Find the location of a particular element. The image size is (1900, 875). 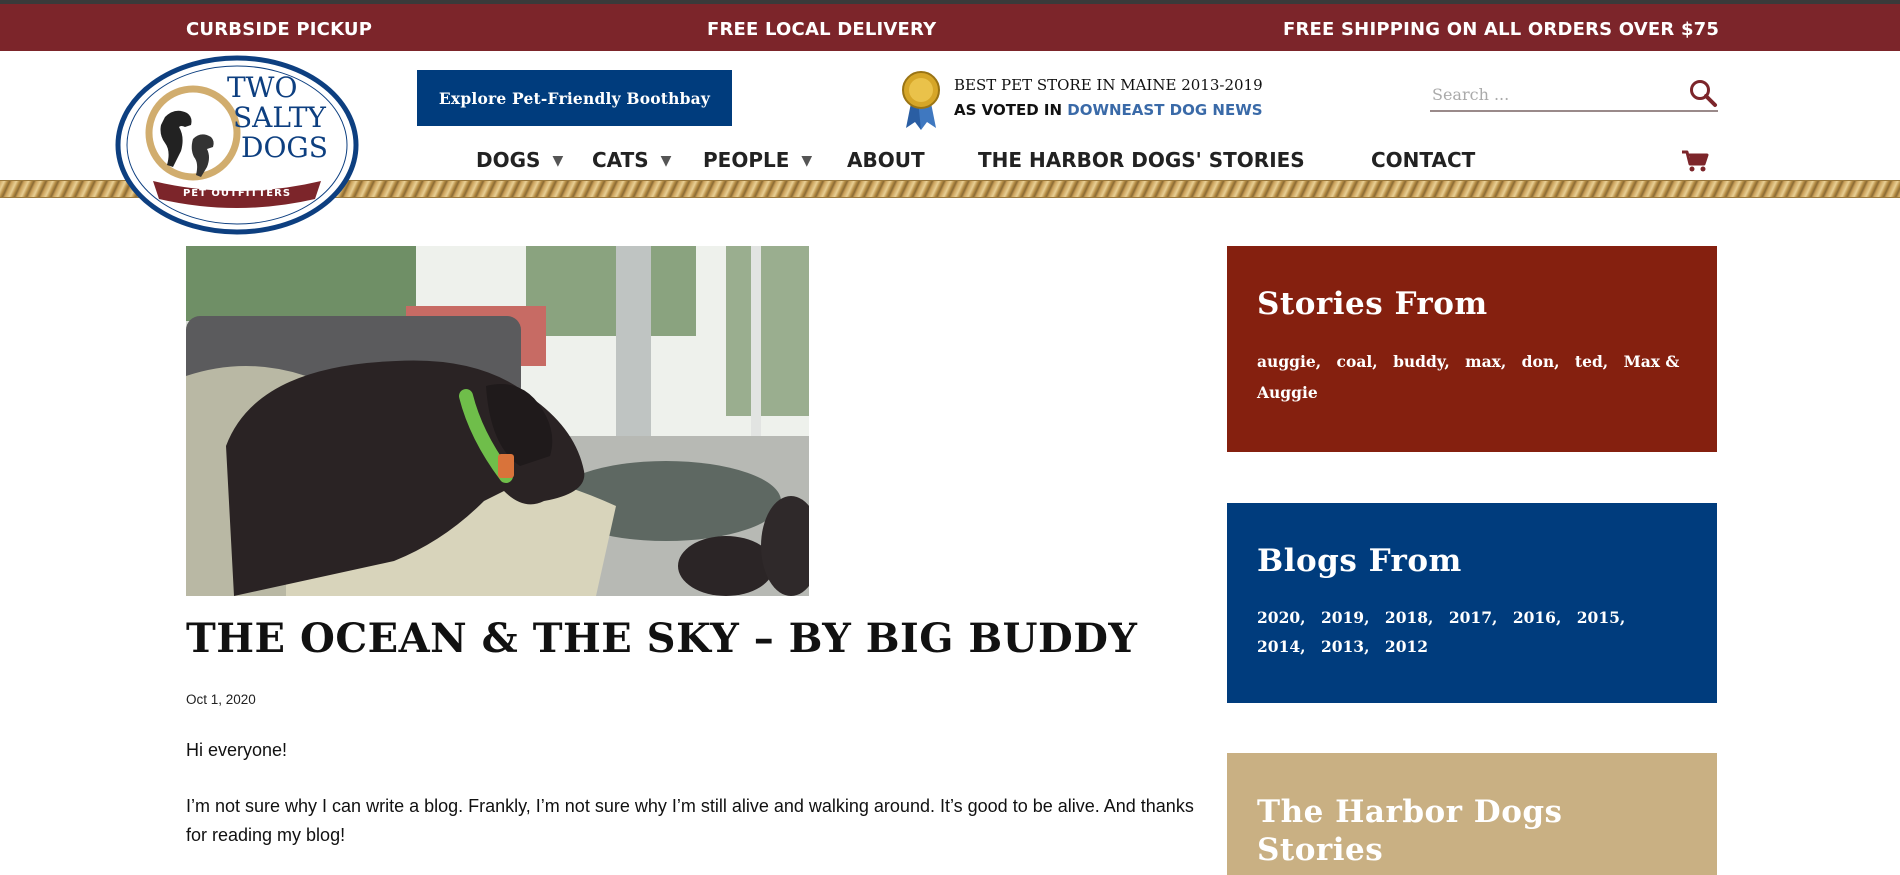

nav-label: CATS is located at coordinates (620, 160).